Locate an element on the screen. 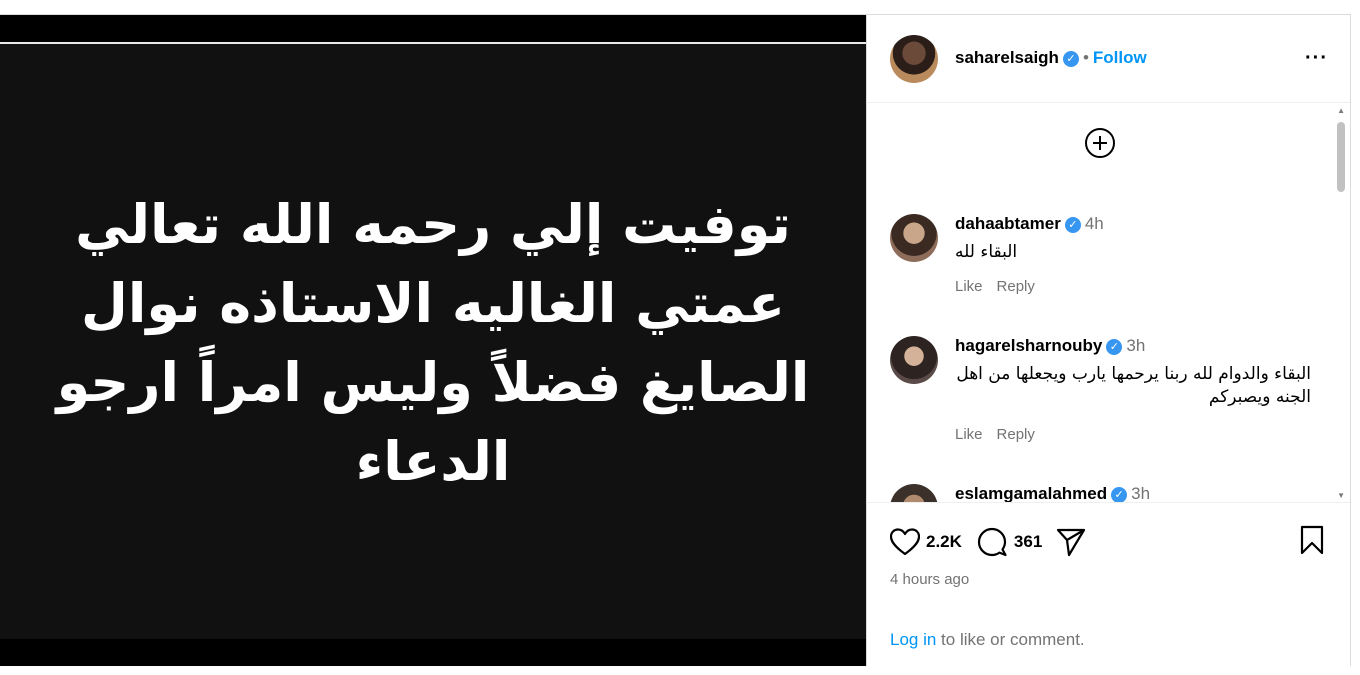 The width and height of the screenshot is (1360, 675). login-prompt-text: to like or comment. is located at coordinates (1010, 639).